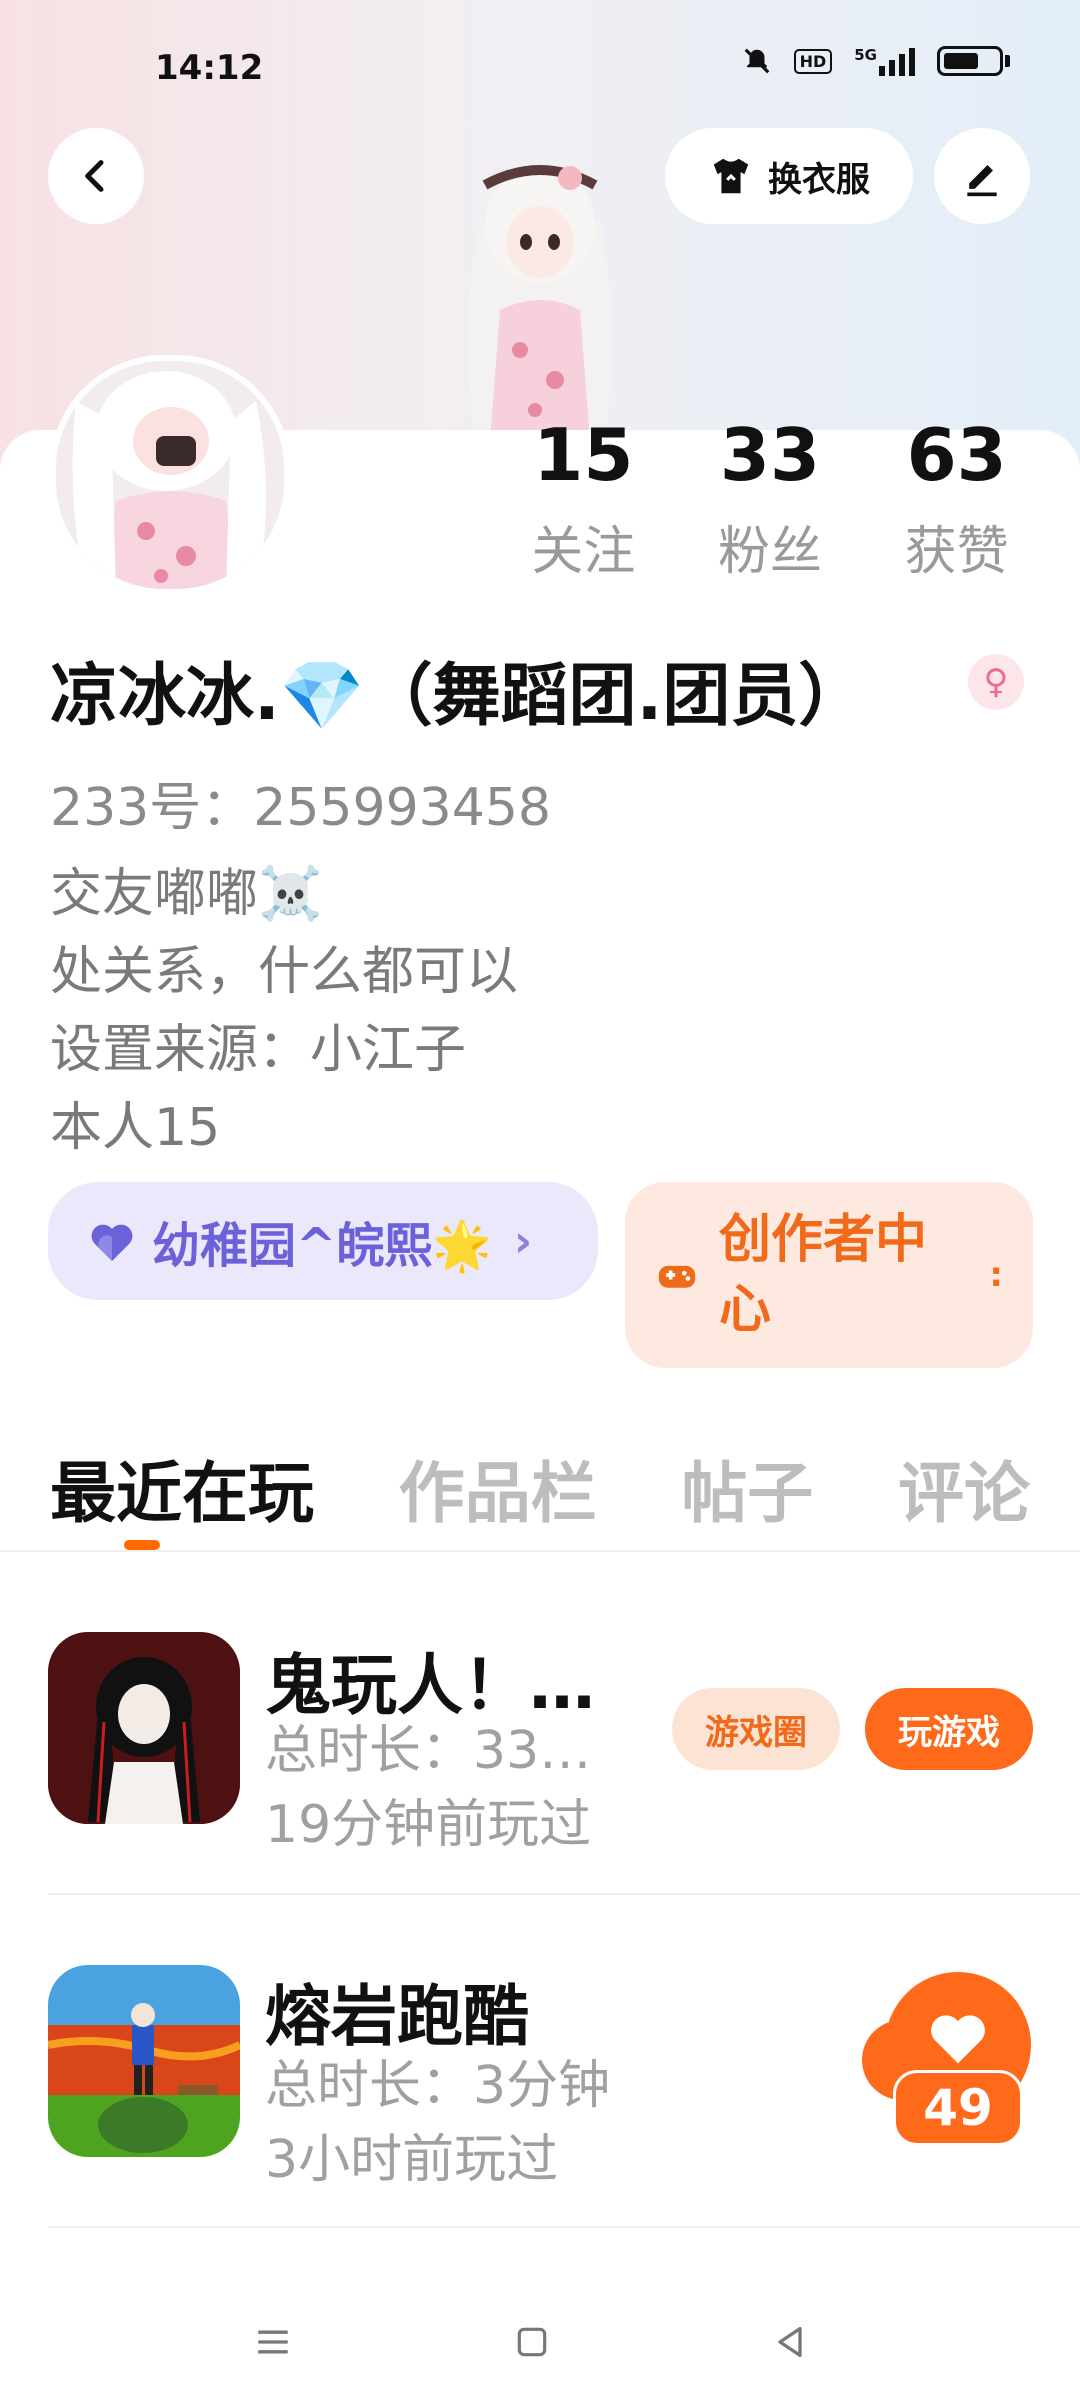 The image size is (1080, 2400). I want to click on hd-badge: HD, so click(813, 61).